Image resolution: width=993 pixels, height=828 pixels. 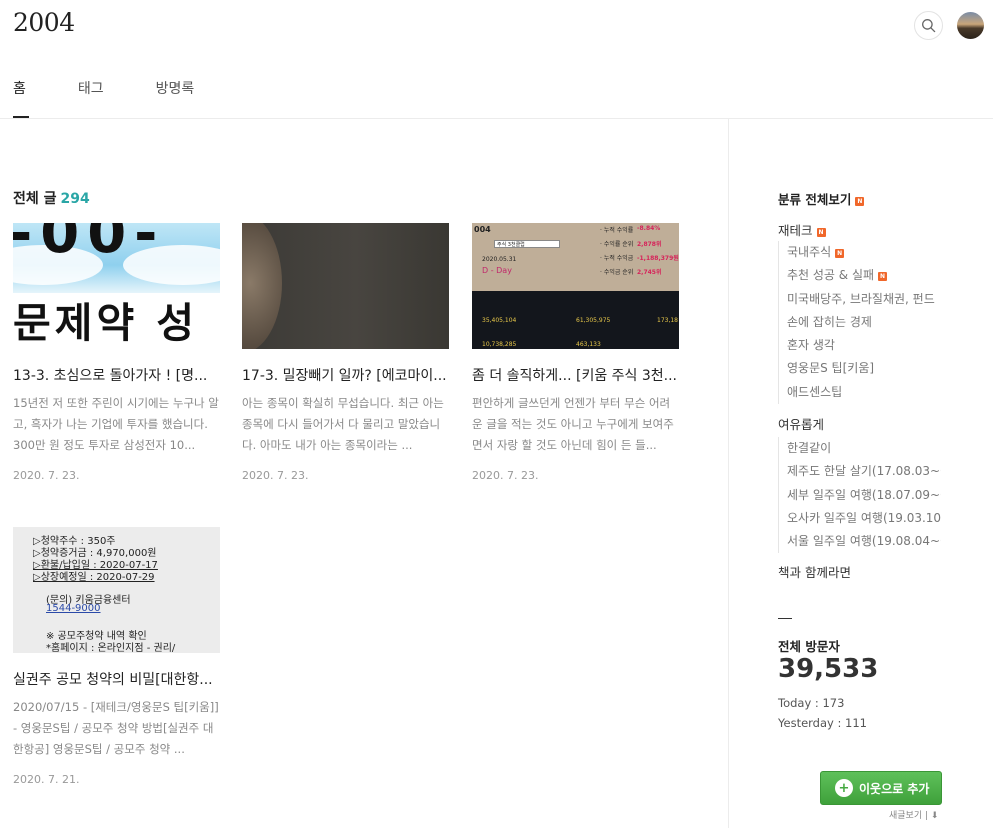 What do you see at coordinates (617, 272) in the screenshot?
I see `thumb-row-label: · 수익금 순위` at bounding box center [617, 272].